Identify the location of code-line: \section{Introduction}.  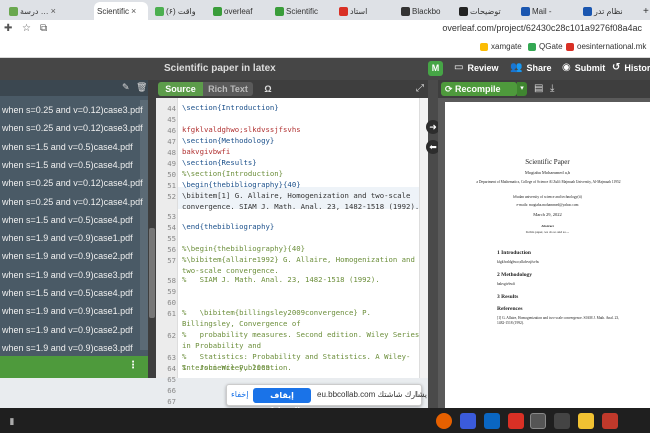
(303, 108).